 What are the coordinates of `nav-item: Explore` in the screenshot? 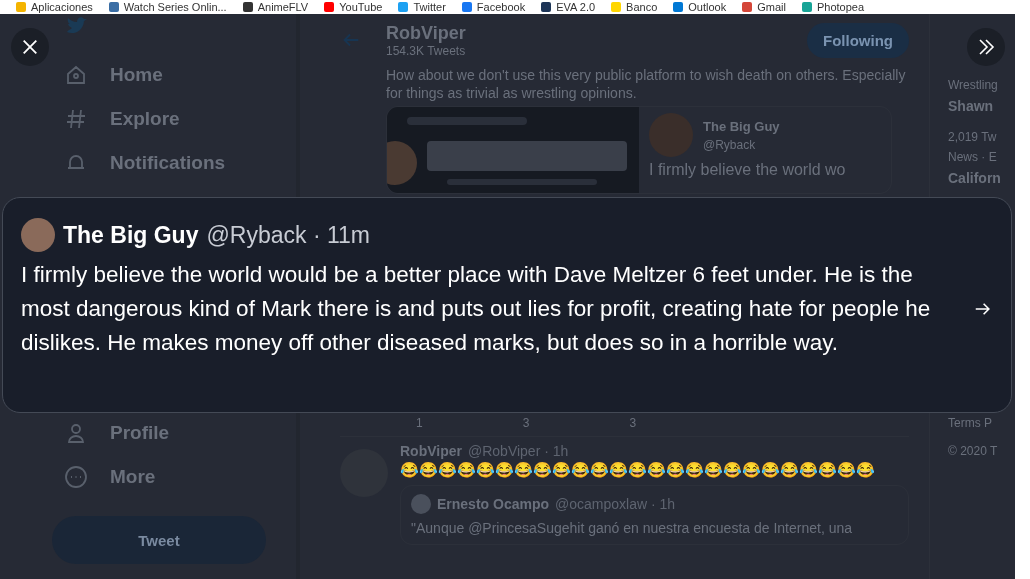 It's located at (122, 119).